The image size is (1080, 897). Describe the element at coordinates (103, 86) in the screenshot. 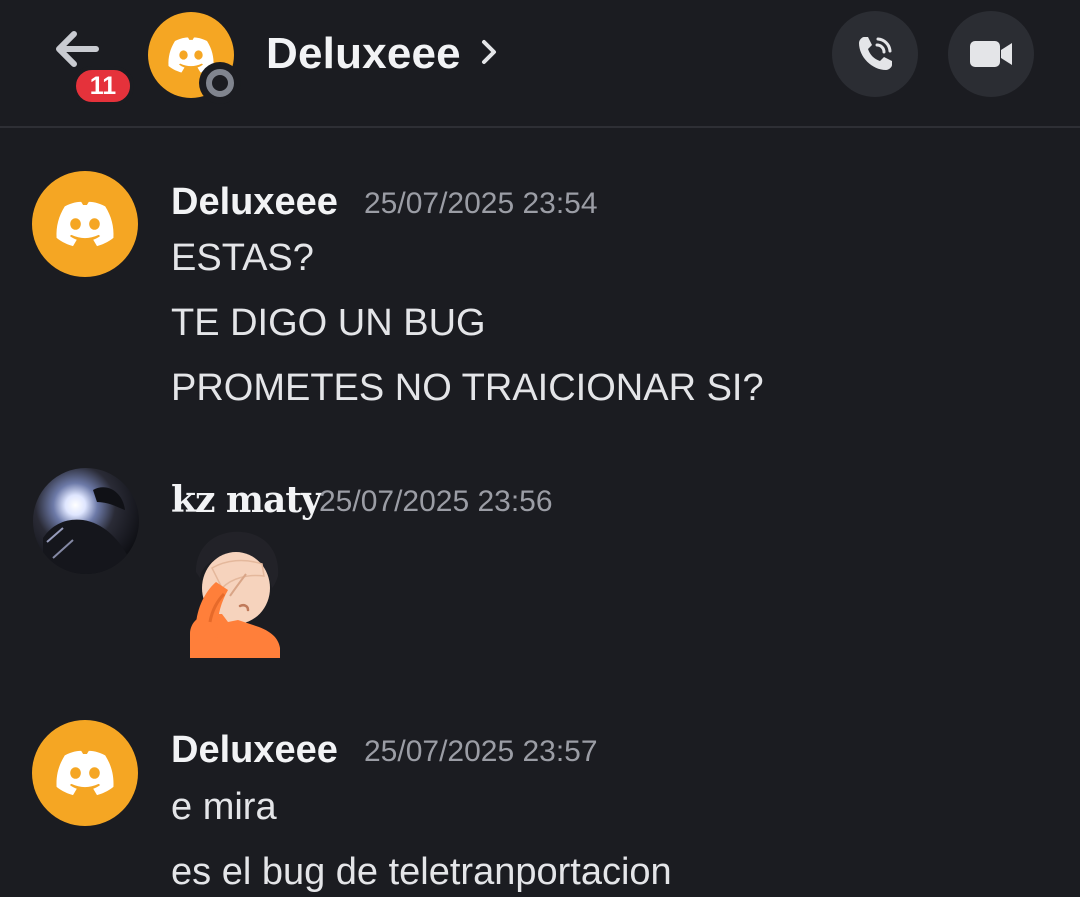

I see `unread-badge: 11` at that location.